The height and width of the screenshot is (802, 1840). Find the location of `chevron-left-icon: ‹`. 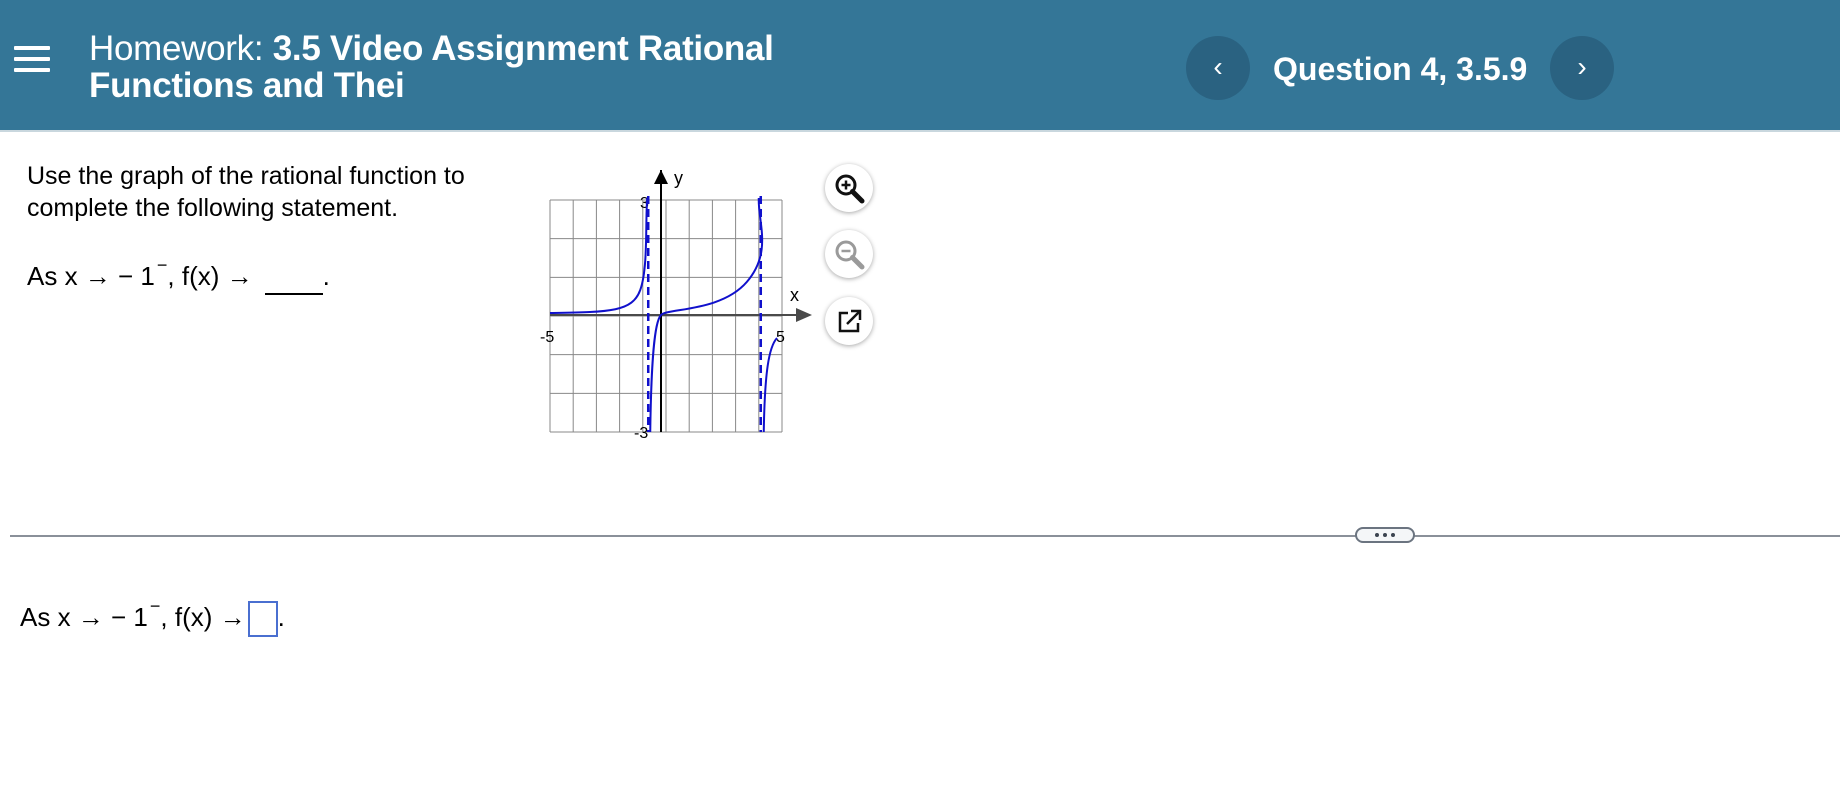

chevron-left-icon: ‹ is located at coordinates (1218, 66).